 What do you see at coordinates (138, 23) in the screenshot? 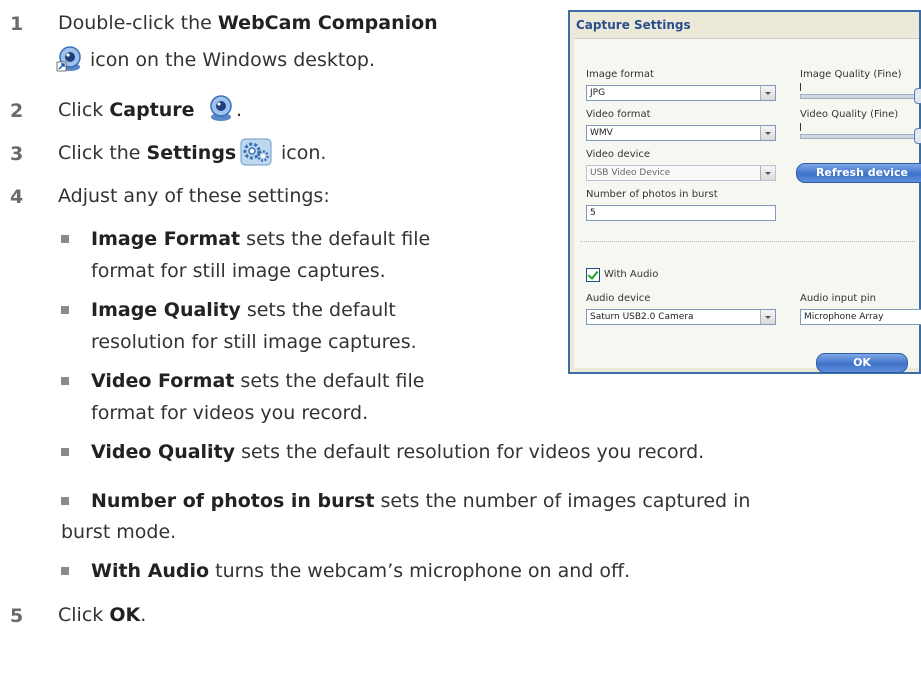
I see `step-1-lead: Double-click the` at bounding box center [138, 23].